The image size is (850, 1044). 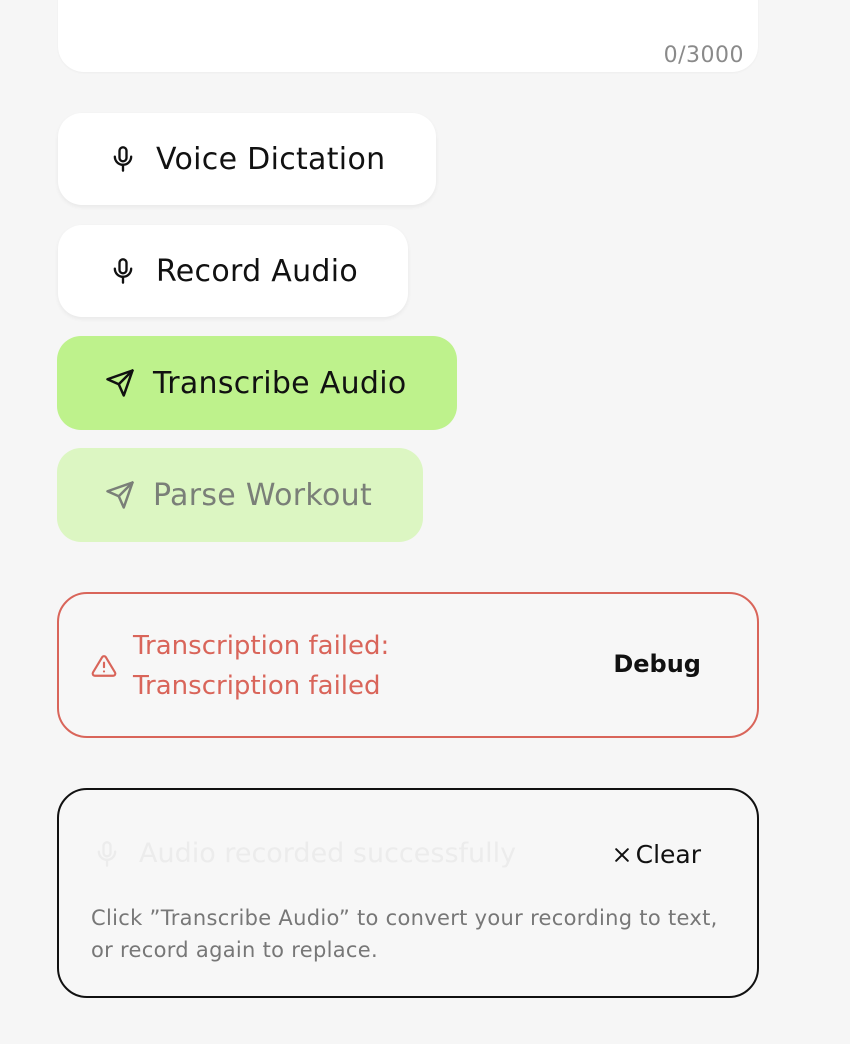 I want to click on clear-label: Clear, so click(x=668, y=854).